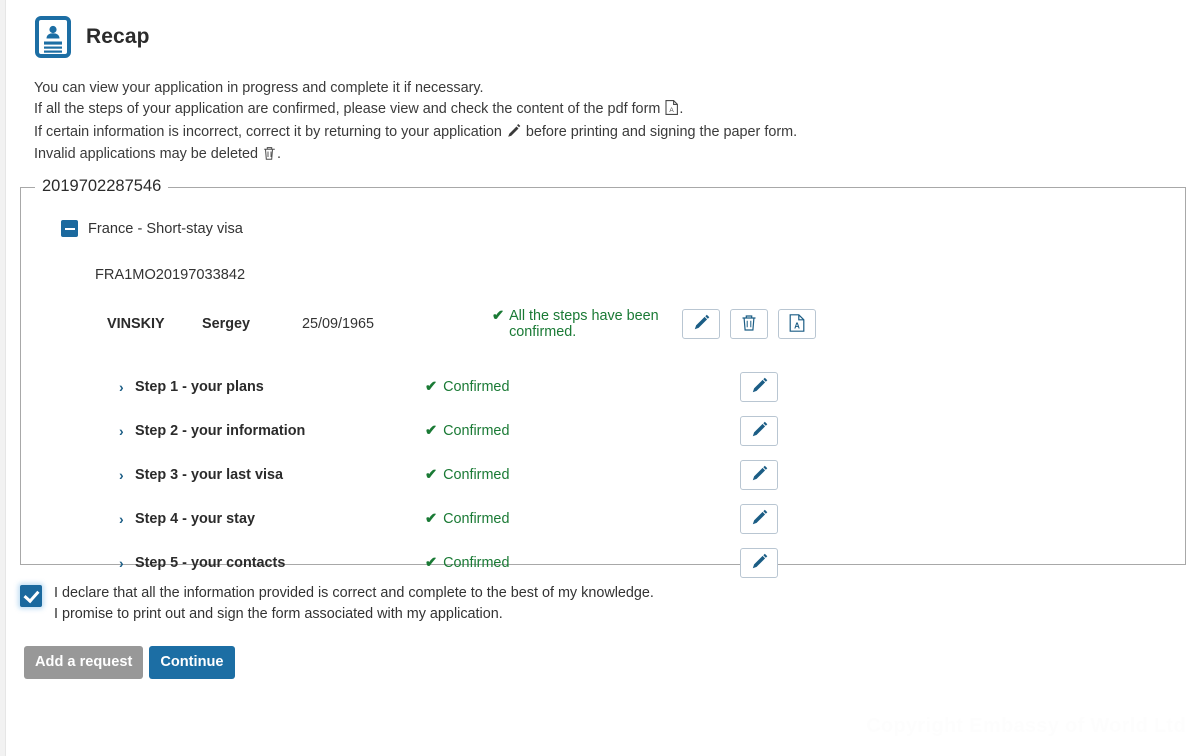 Image resolution: width=1200 pixels, height=756 pixels. I want to click on continue-button: Continue, so click(192, 663).